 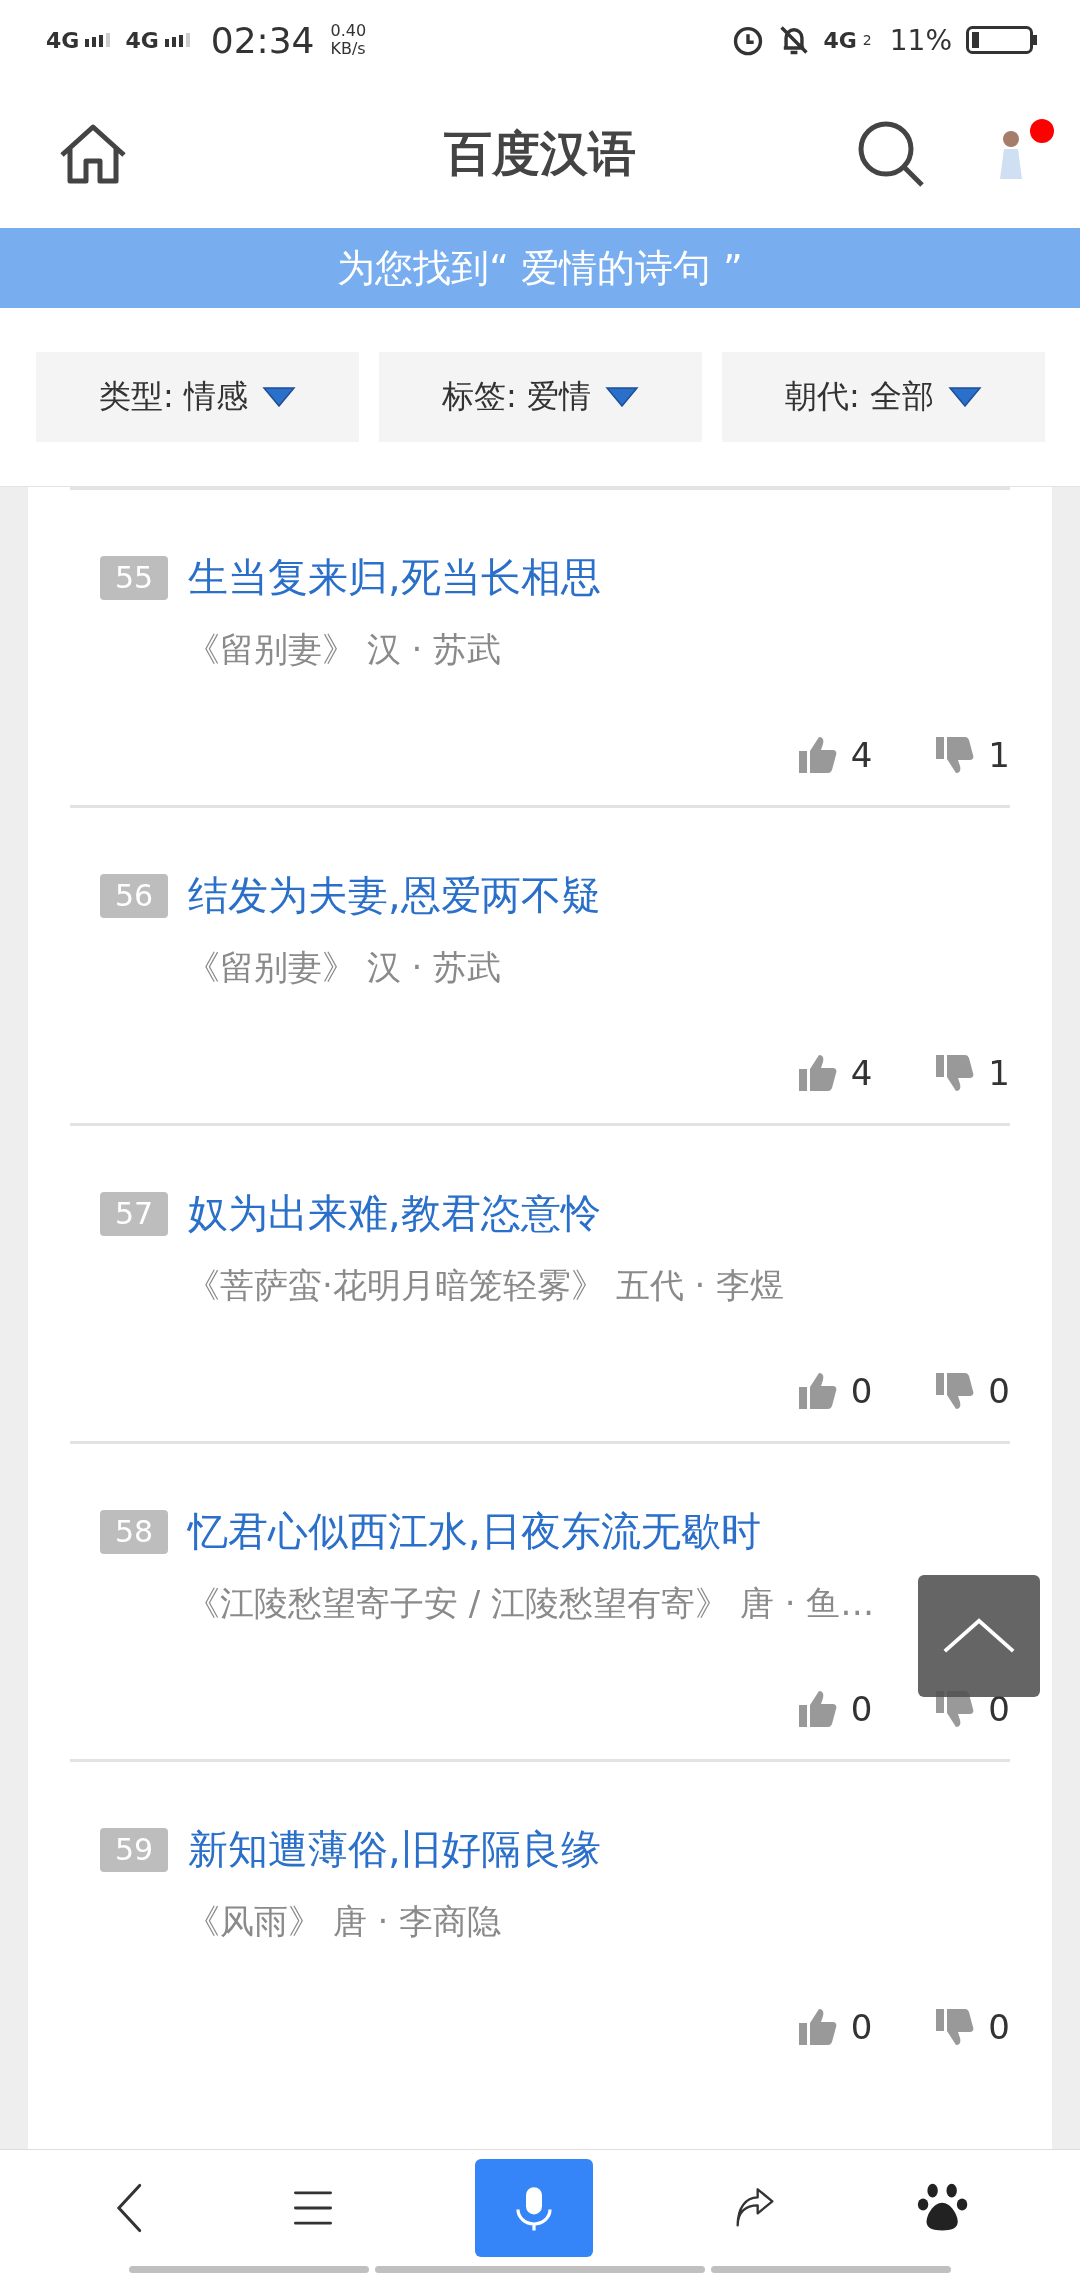 I want to click on search-icon, so click(x=891, y=154).